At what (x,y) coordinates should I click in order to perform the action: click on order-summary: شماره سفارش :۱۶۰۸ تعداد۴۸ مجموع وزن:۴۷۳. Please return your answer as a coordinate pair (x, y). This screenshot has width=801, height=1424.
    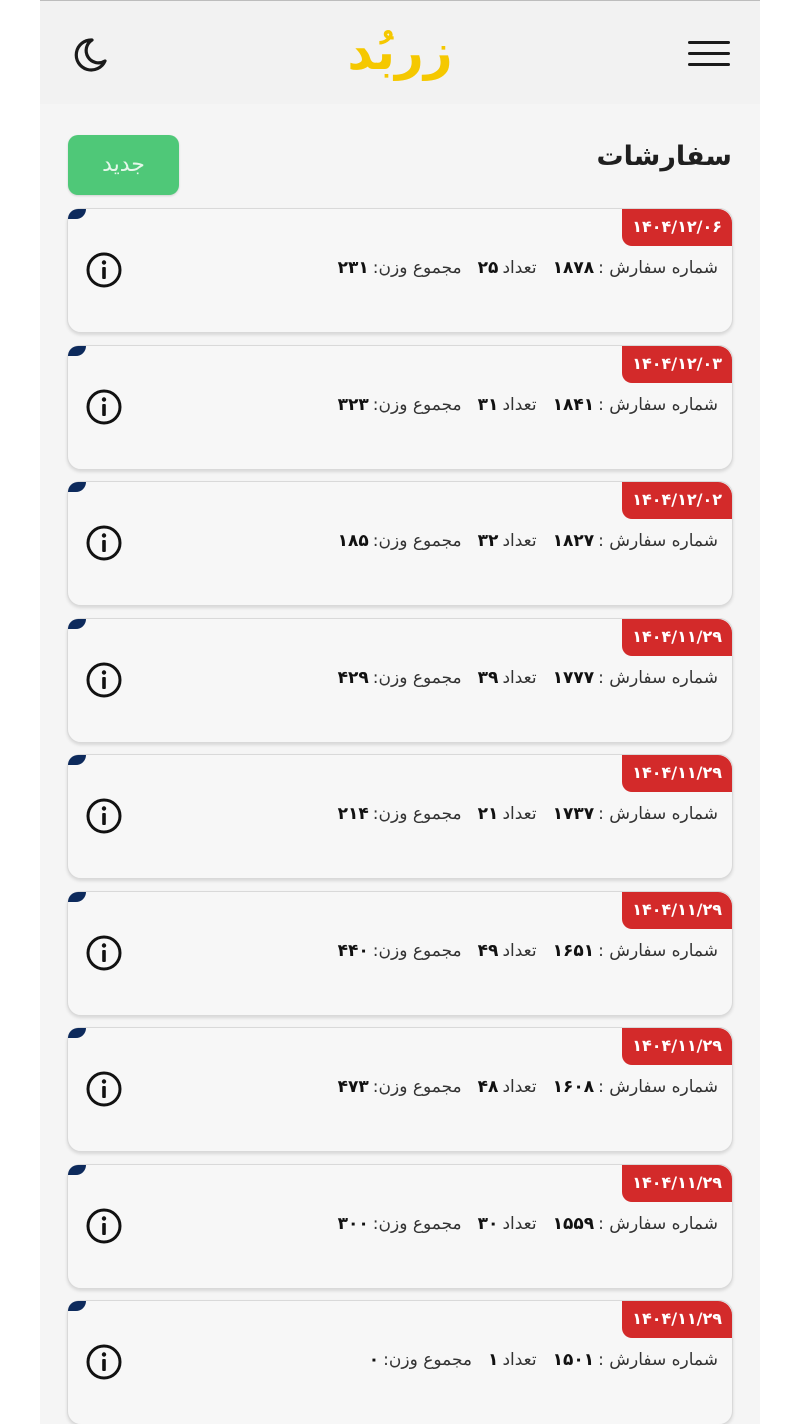
    Looking at the image, I should click on (526, 1087).